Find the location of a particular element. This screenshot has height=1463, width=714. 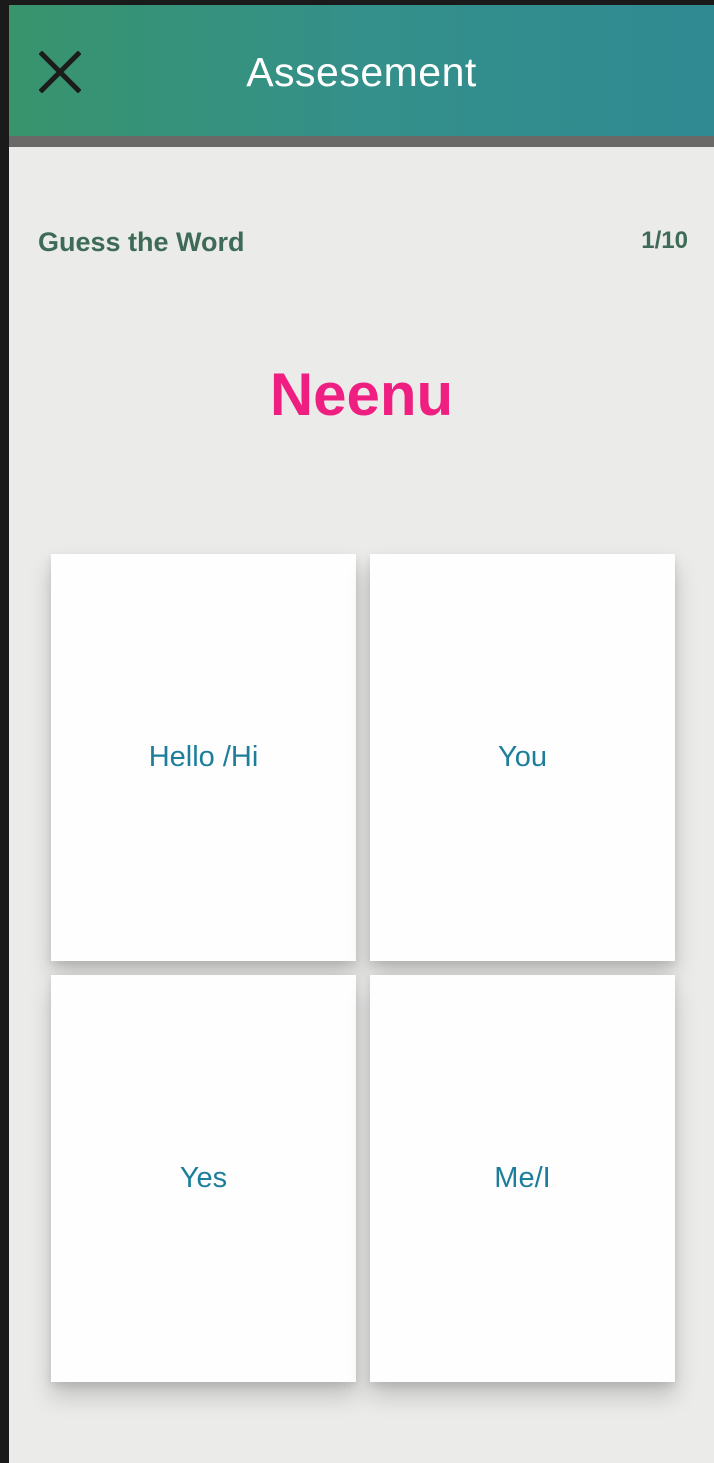

option-label: You is located at coordinates (522, 757).